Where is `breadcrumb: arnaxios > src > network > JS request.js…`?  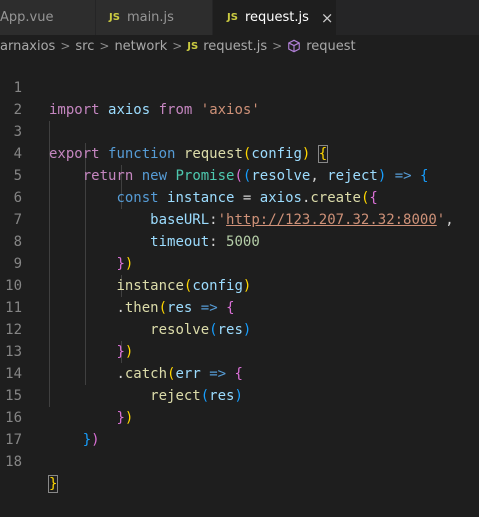
breadcrumb: arnaxios > src > network > JS request.js… is located at coordinates (239, 46).